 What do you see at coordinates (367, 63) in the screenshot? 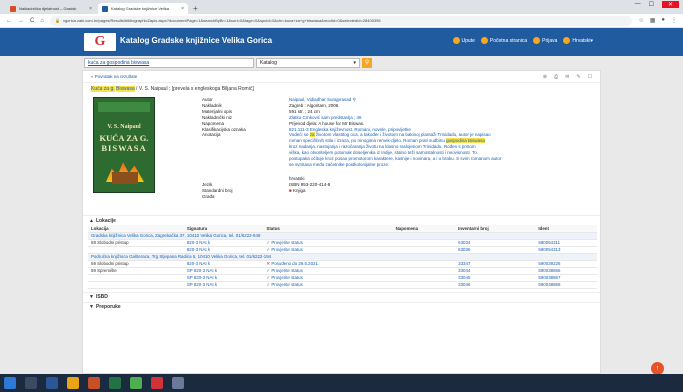
I see `search-button: ⚲` at bounding box center [367, 63].